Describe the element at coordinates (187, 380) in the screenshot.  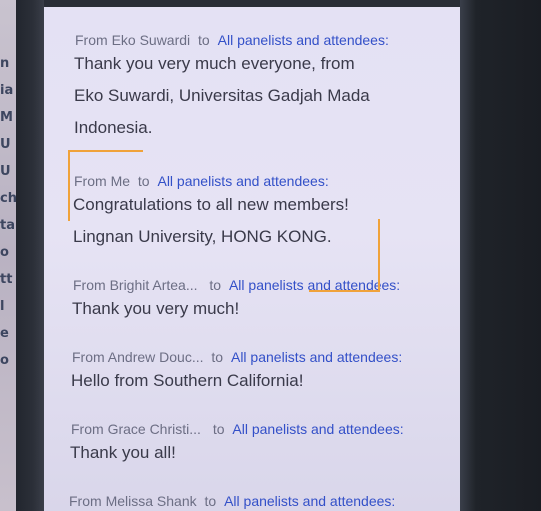
I see `message-text-line: Hello from Southern California!` at that location.